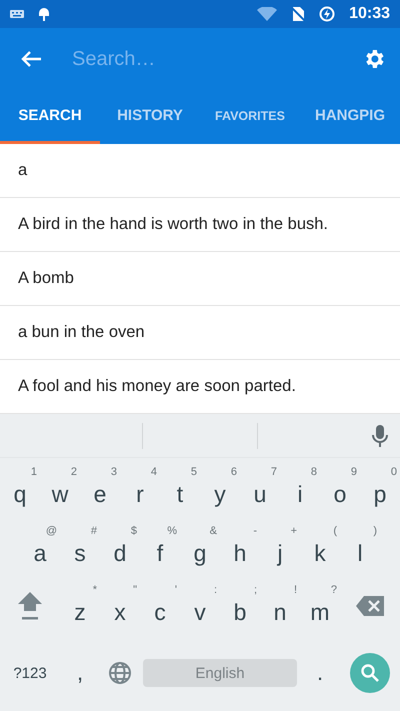  Describe the element at coordinates (120, 673) in the screenshot. I see `globe-icon` at that location.